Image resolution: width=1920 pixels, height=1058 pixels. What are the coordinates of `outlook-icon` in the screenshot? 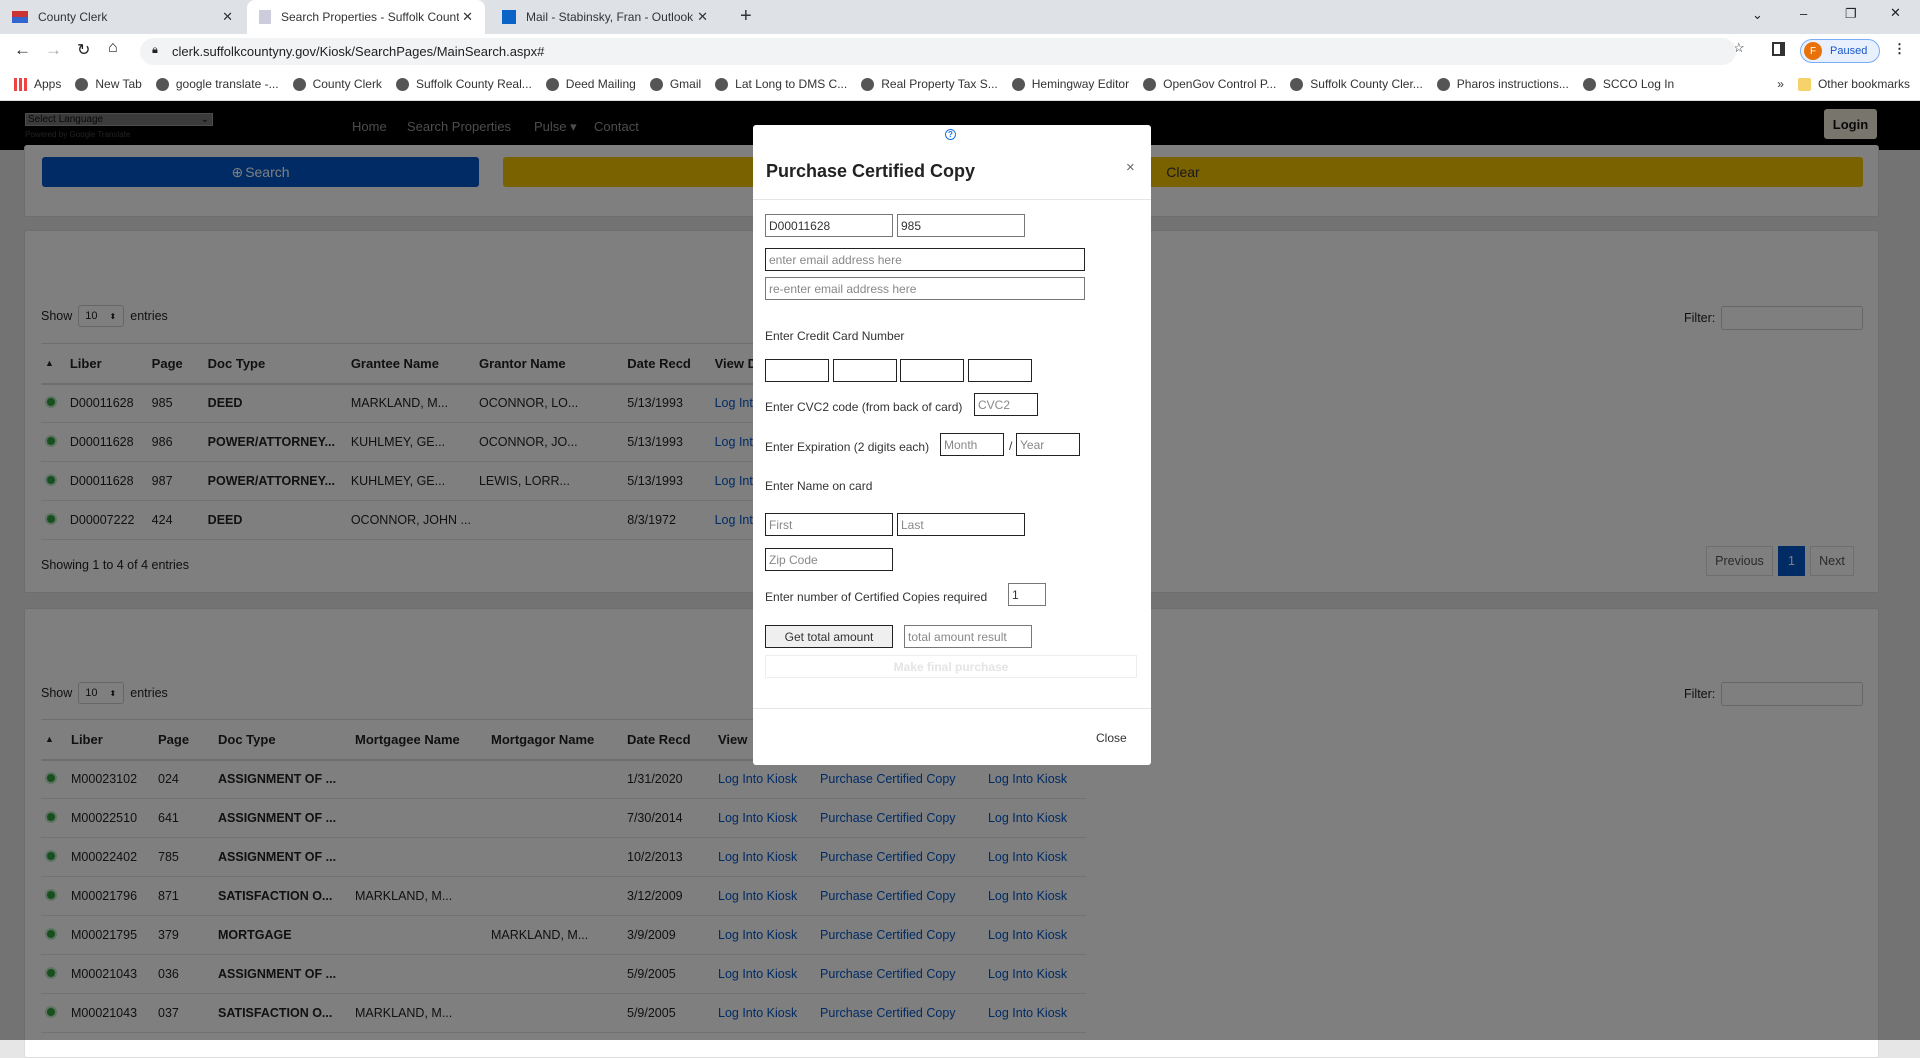 It's located at (509, 17).